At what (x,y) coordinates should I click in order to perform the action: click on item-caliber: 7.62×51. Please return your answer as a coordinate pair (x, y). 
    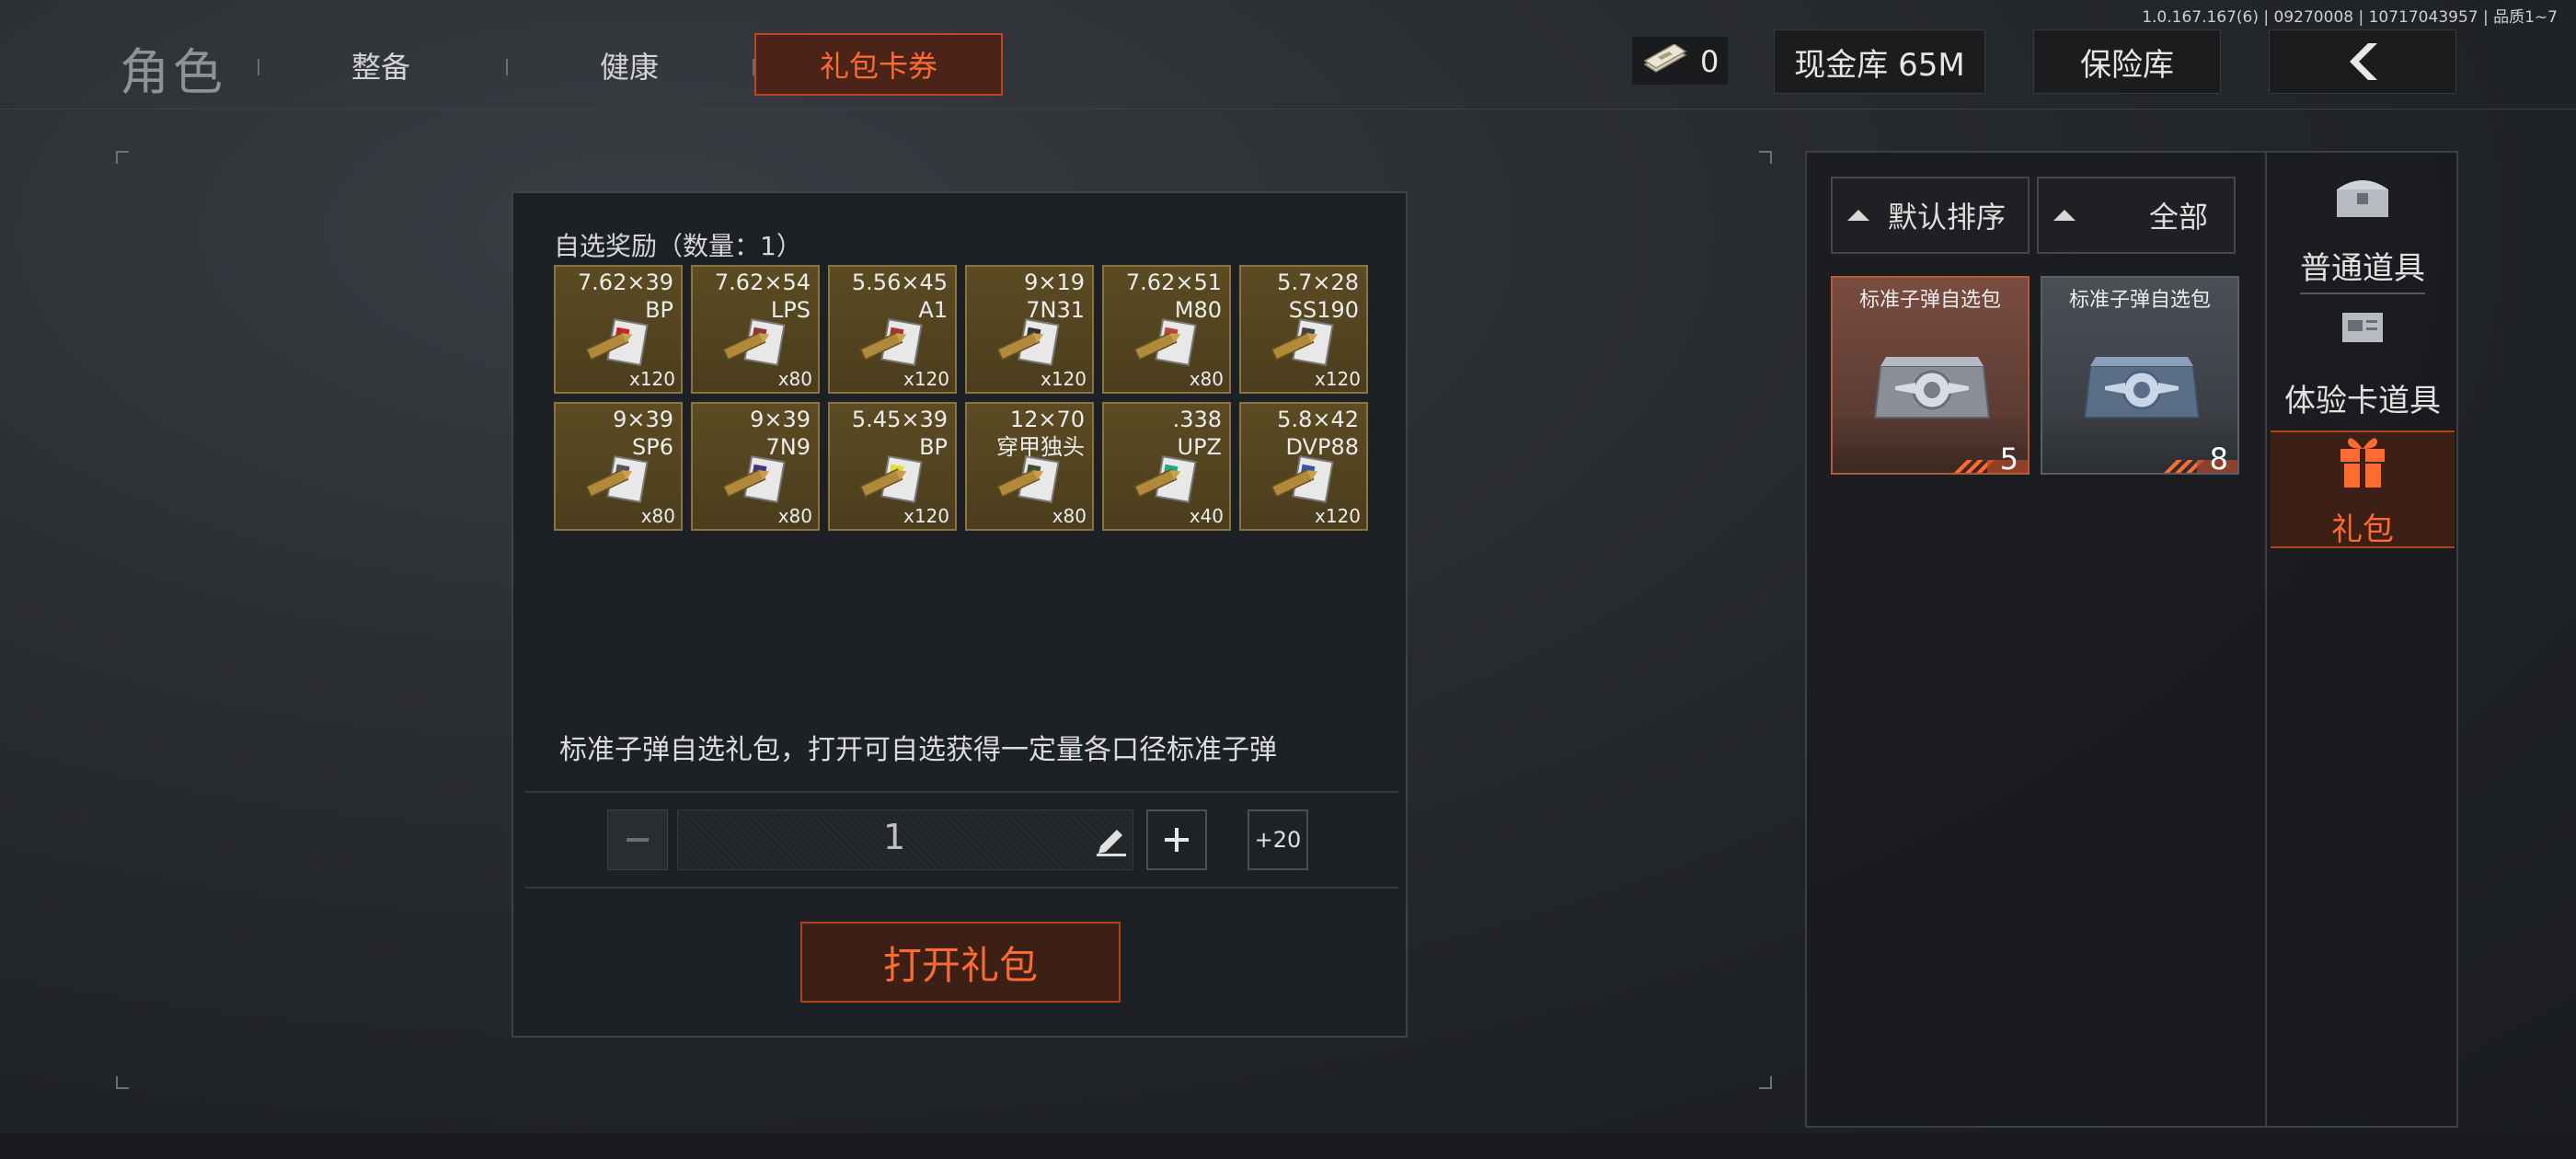
    Looking at the image, I should click on (1173, 282).